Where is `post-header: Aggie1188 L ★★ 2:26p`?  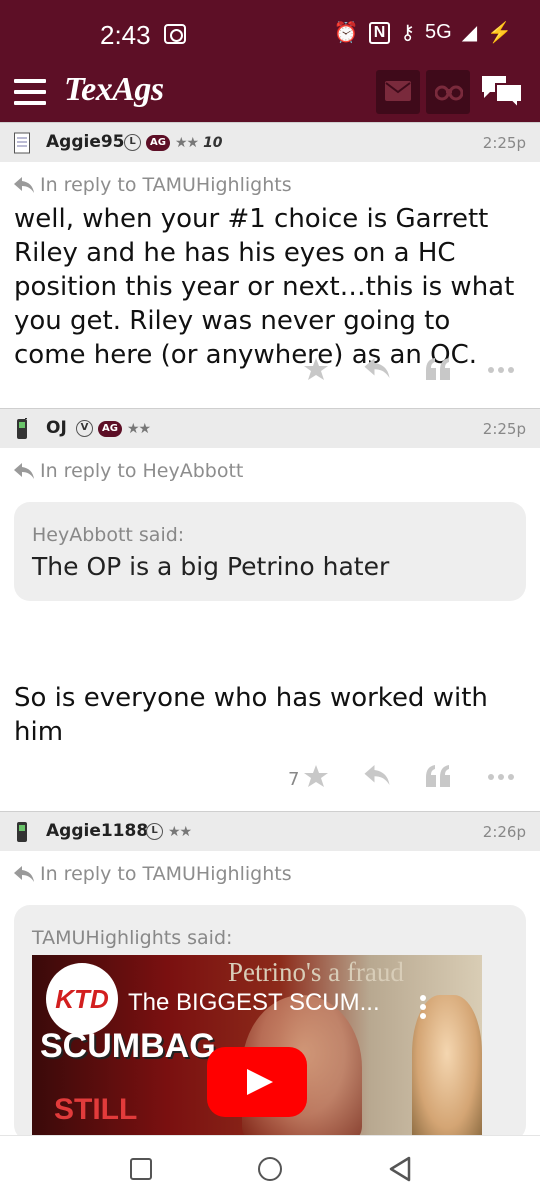
post-header: Aggie1188 L ★★ 2:26p is located at coordinates (270, 831).